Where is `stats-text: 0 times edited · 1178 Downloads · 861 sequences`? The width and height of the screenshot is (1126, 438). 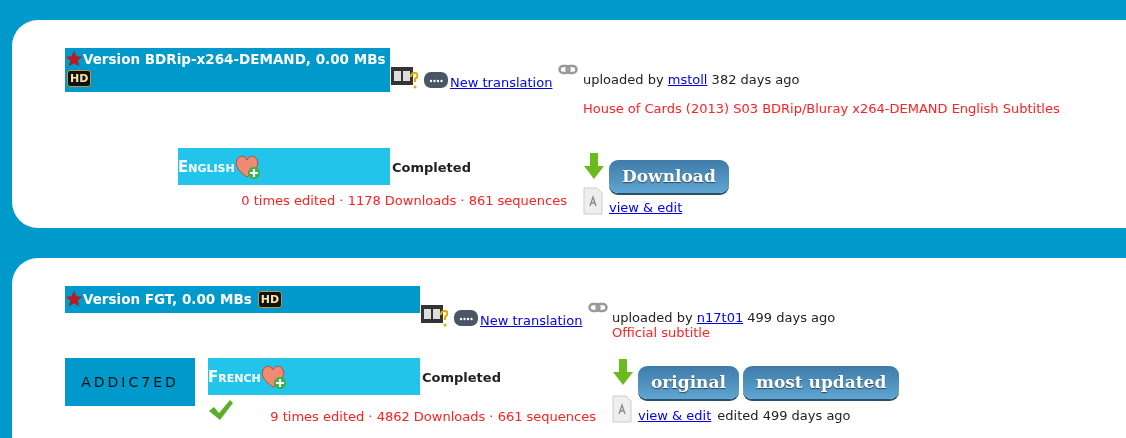
stats-text: 0 times edited · 1178 Downloads · 861 sequences is located at coordinates (404, 200).